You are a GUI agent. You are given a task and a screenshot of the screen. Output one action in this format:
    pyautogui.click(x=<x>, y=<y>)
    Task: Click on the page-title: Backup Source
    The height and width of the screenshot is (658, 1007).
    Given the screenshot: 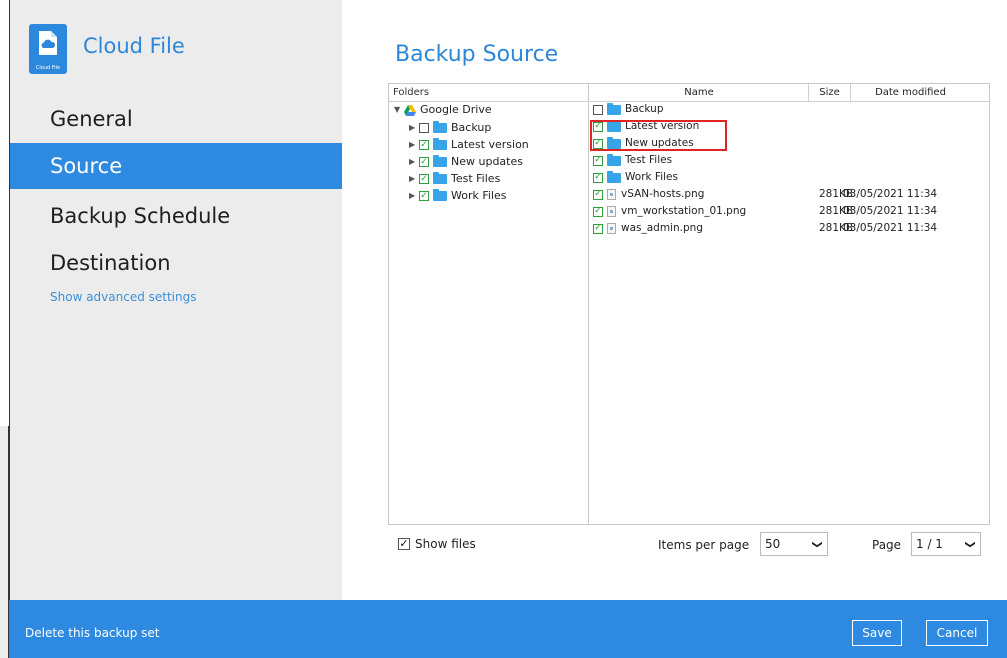 What is the action you would take?
    pyautogui.click(x=477, y=54)
    